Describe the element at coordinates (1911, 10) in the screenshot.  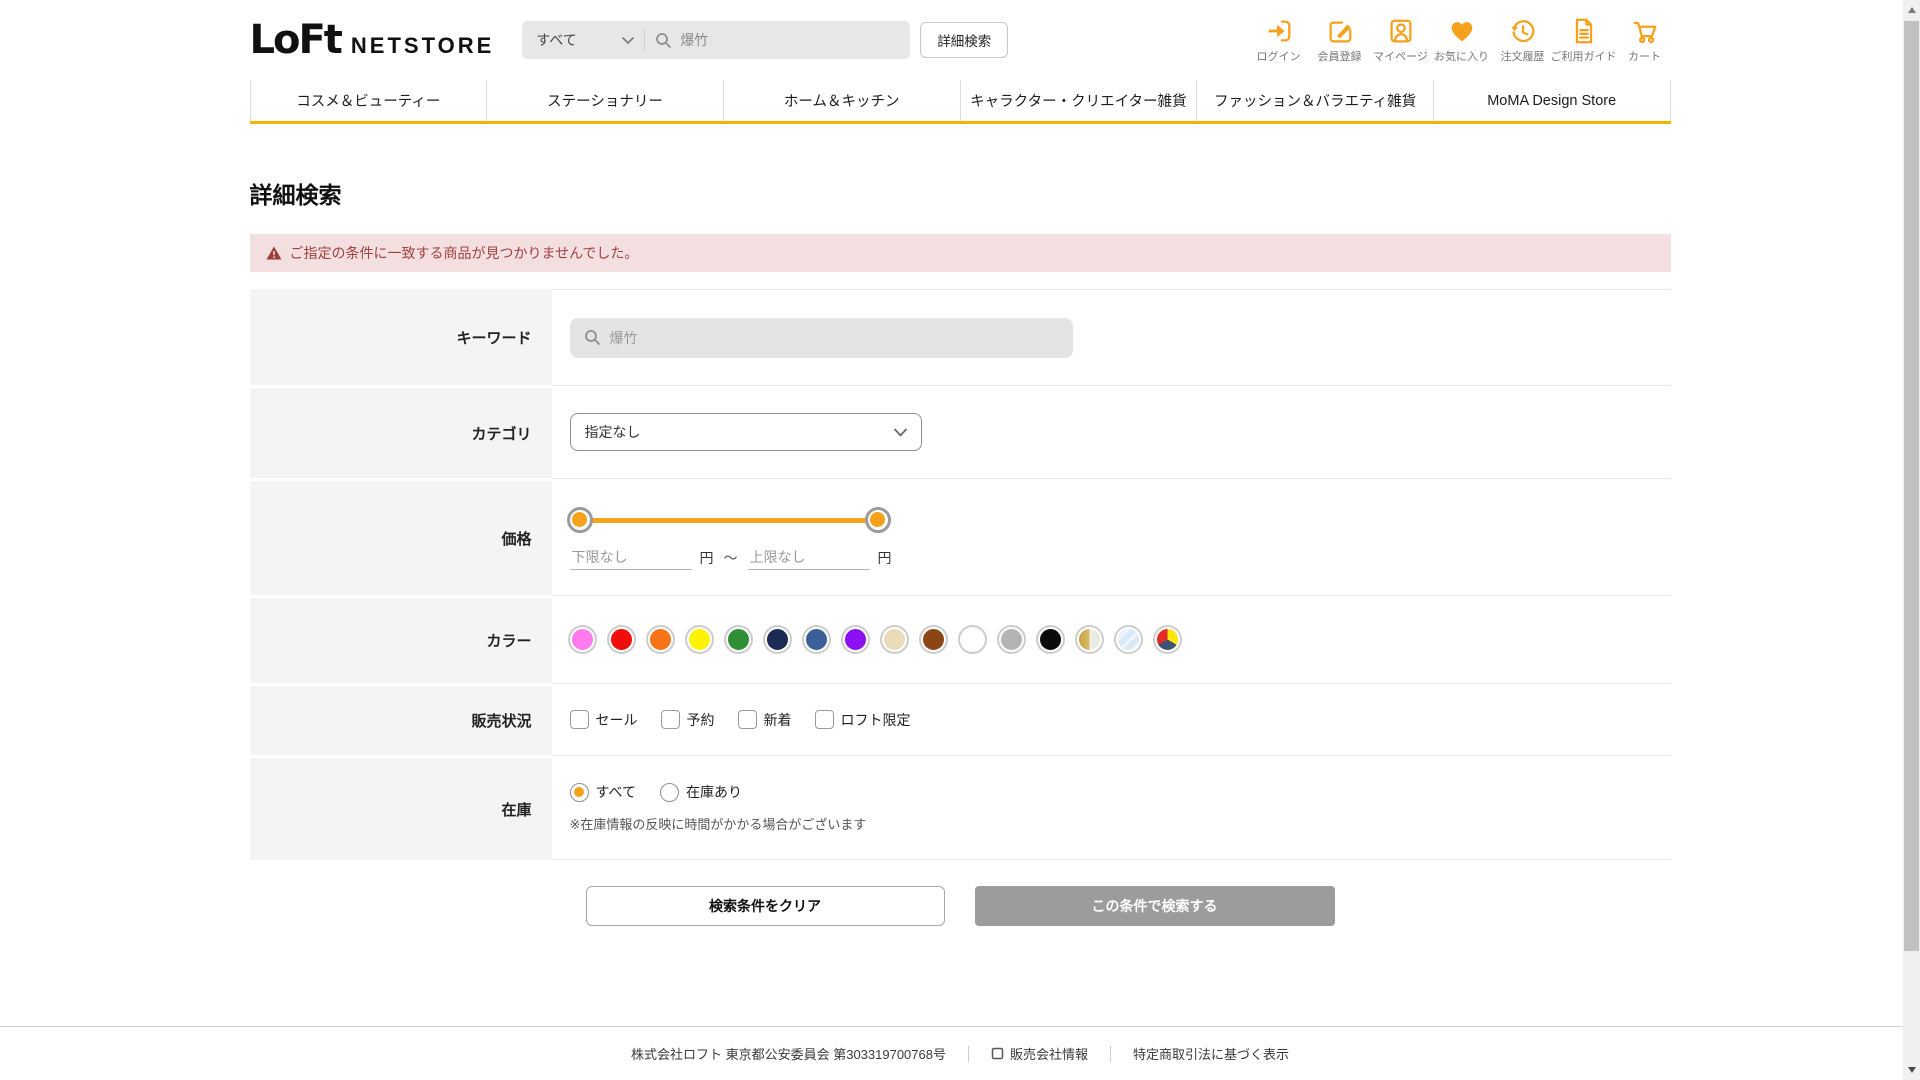
I see `scrollbar-up-button` at that location.